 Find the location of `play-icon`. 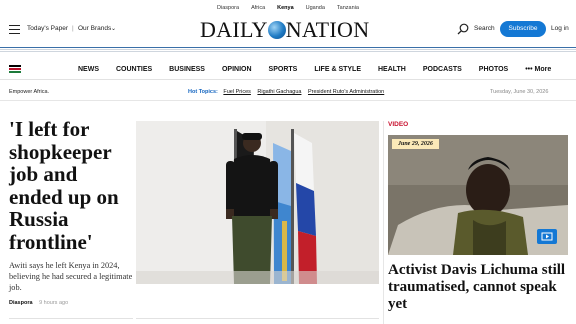

play-icon is located at coordinates (547, 236).